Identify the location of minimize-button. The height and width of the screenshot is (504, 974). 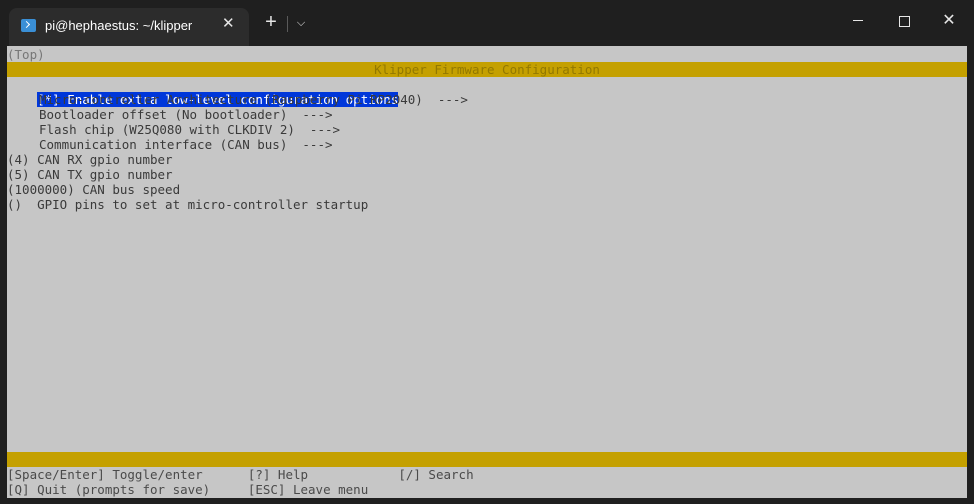
(858, 21).